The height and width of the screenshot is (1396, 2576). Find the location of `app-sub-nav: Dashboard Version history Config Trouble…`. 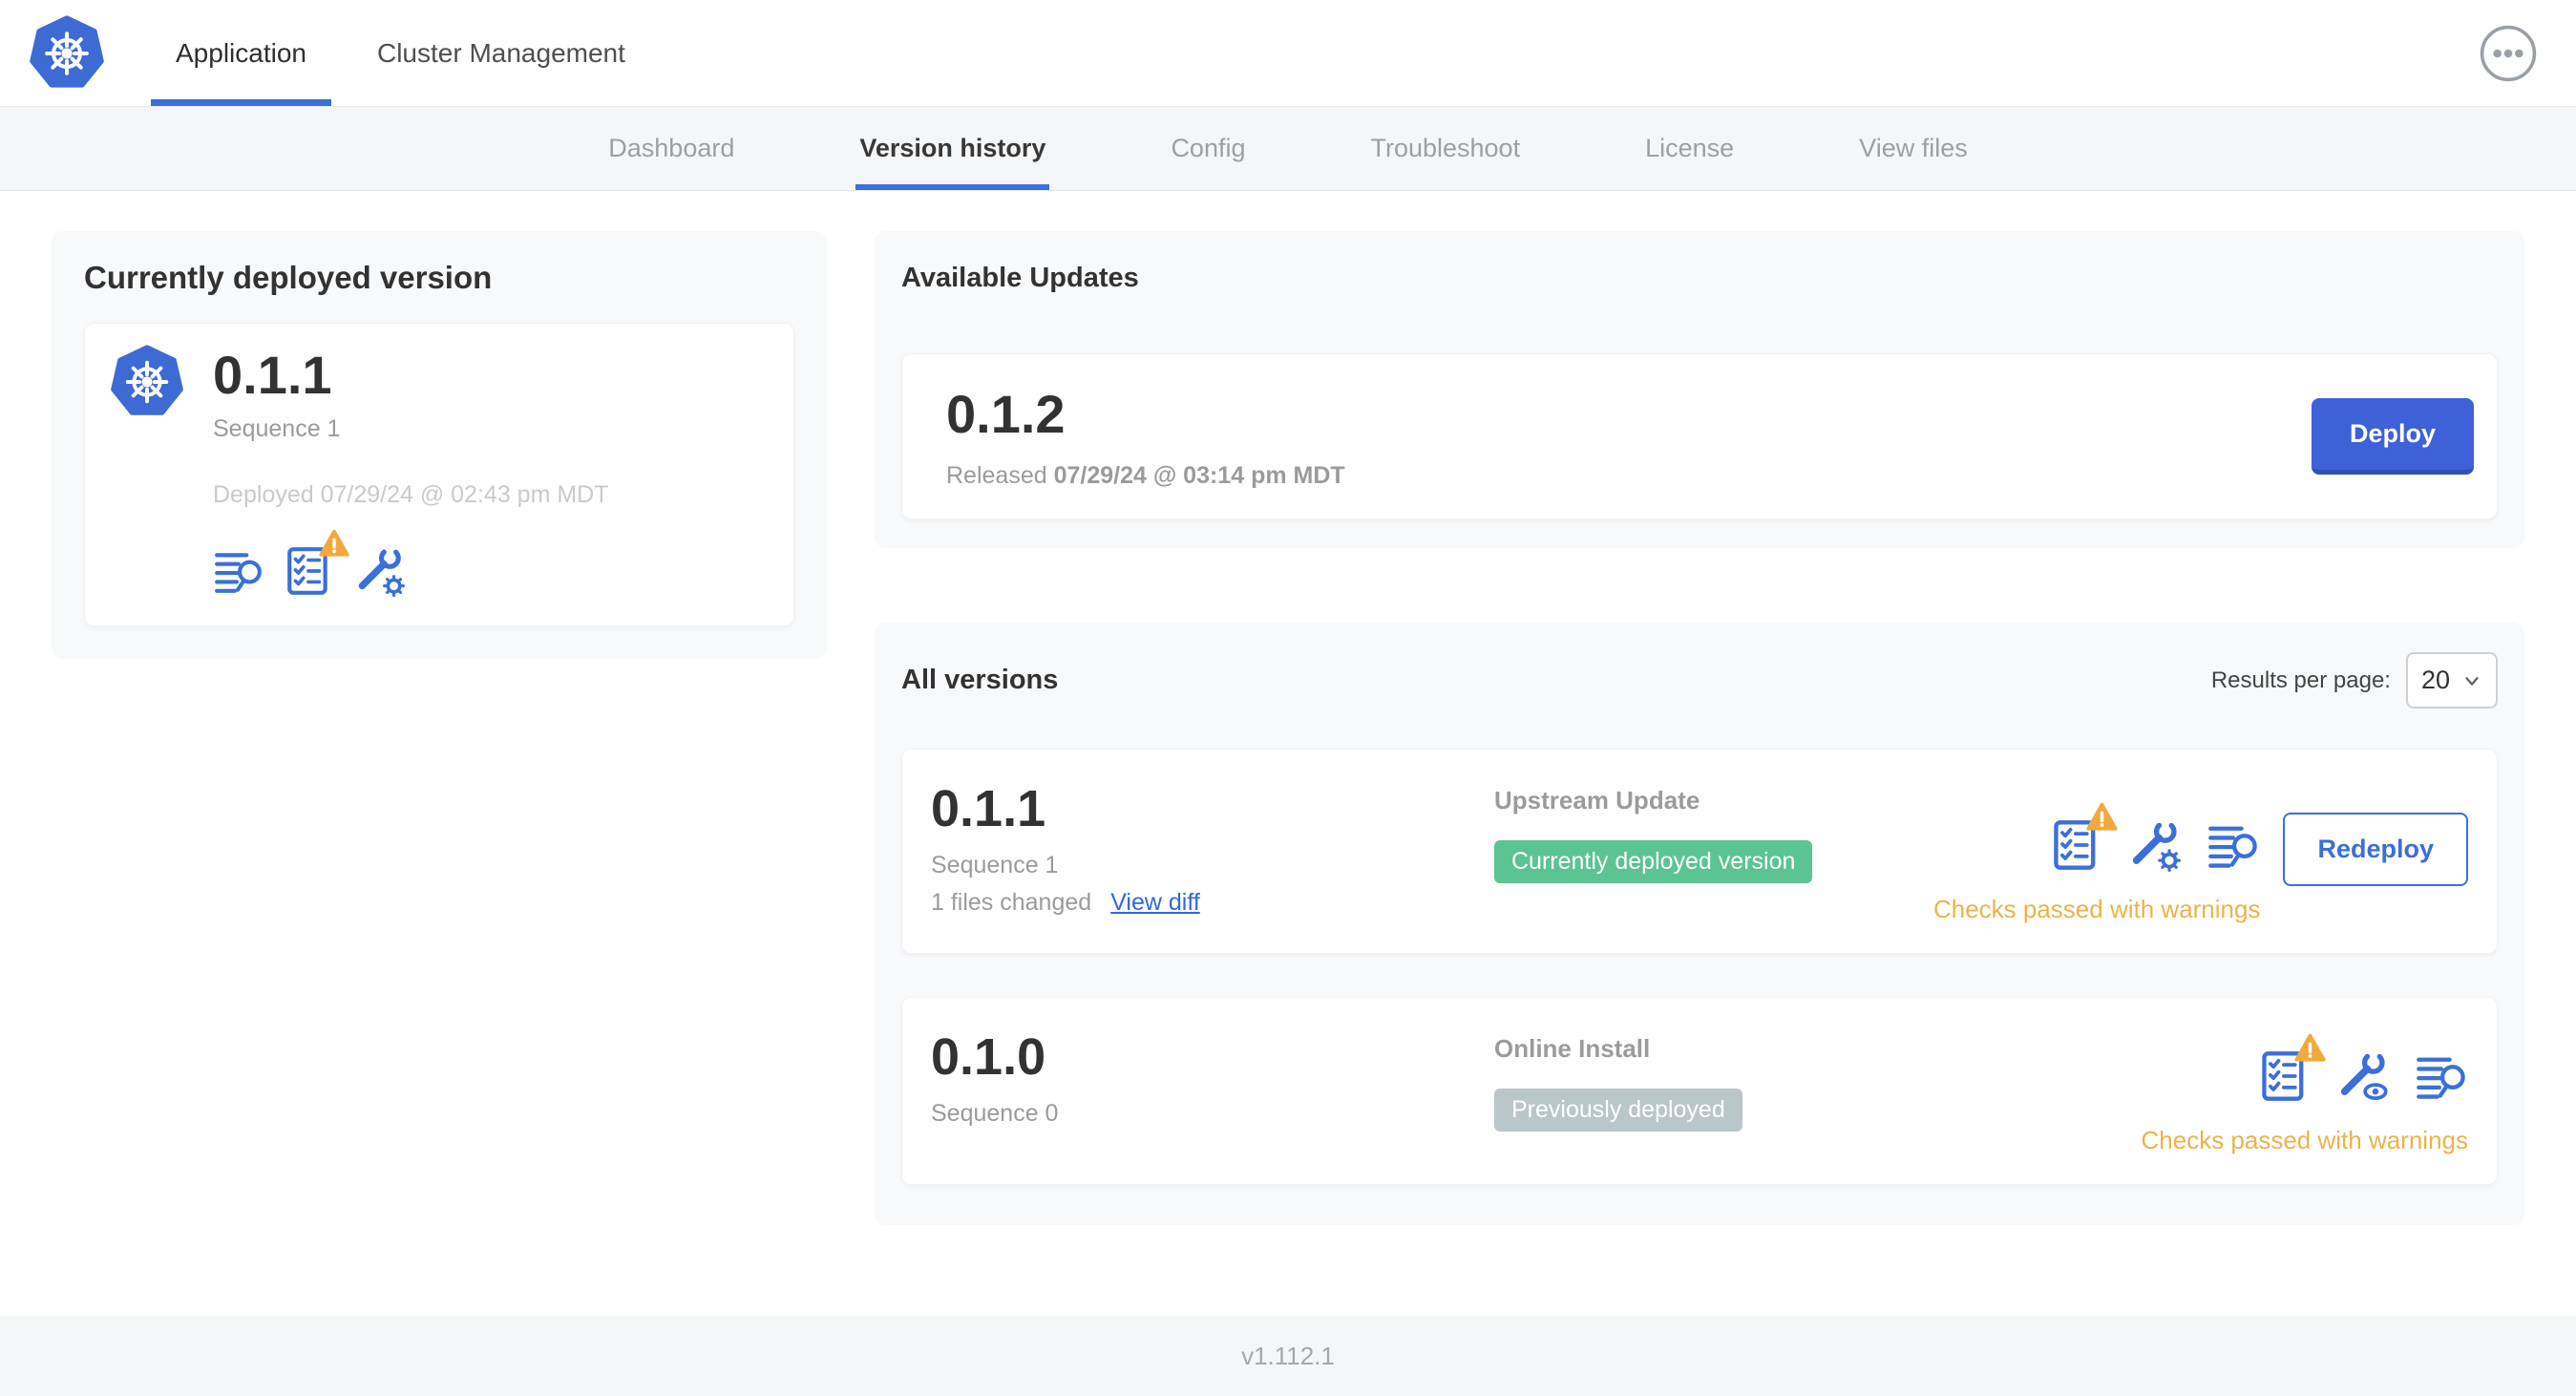

app-sub-nav: Dashboard Version history Config Trouble… is located at coordinates (1288, 149).